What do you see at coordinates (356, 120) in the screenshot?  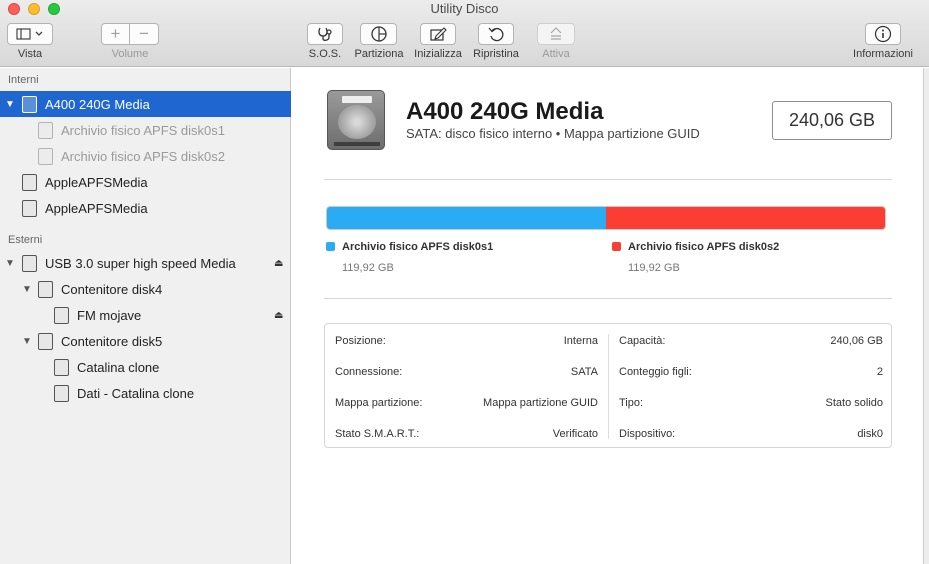 I see `hard-disk-large-icon` at bounding box center [356, 120].